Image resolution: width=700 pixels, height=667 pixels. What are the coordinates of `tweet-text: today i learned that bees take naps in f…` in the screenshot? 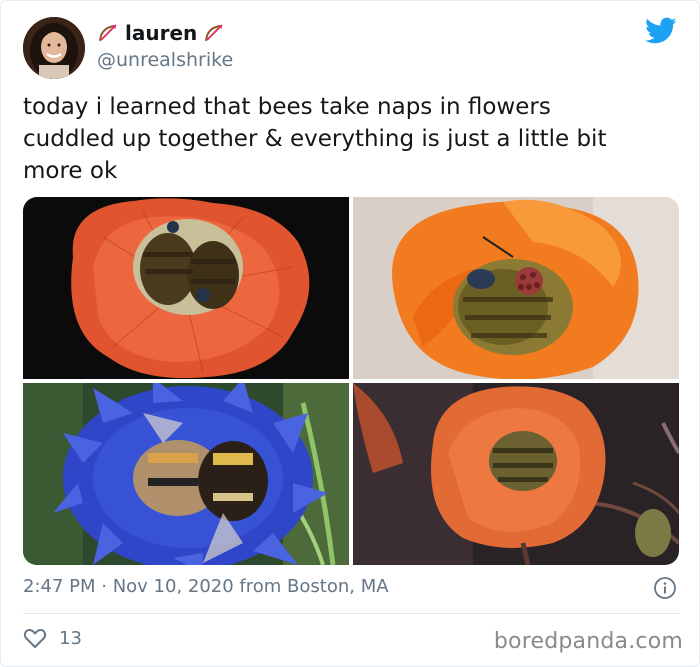 It's located at (315, 139).